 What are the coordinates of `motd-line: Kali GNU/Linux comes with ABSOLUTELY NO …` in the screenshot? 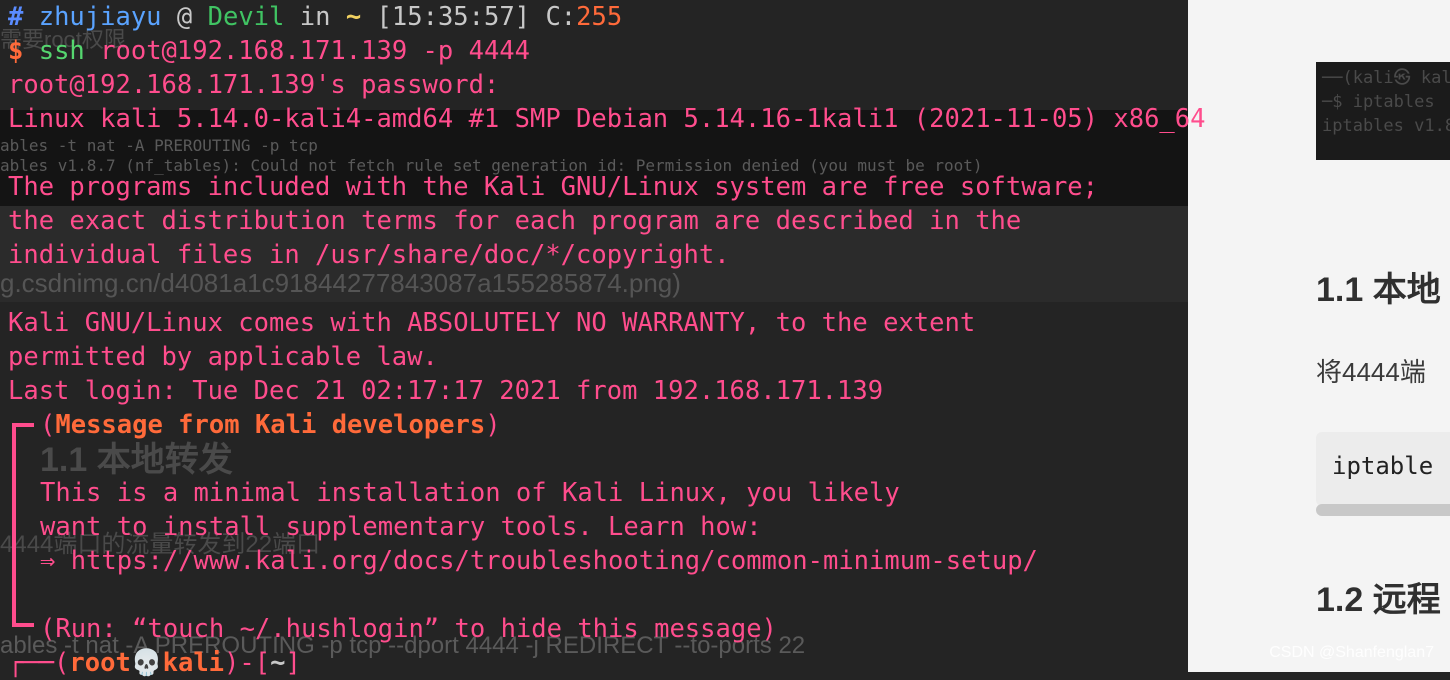 It's located at (492, 323).